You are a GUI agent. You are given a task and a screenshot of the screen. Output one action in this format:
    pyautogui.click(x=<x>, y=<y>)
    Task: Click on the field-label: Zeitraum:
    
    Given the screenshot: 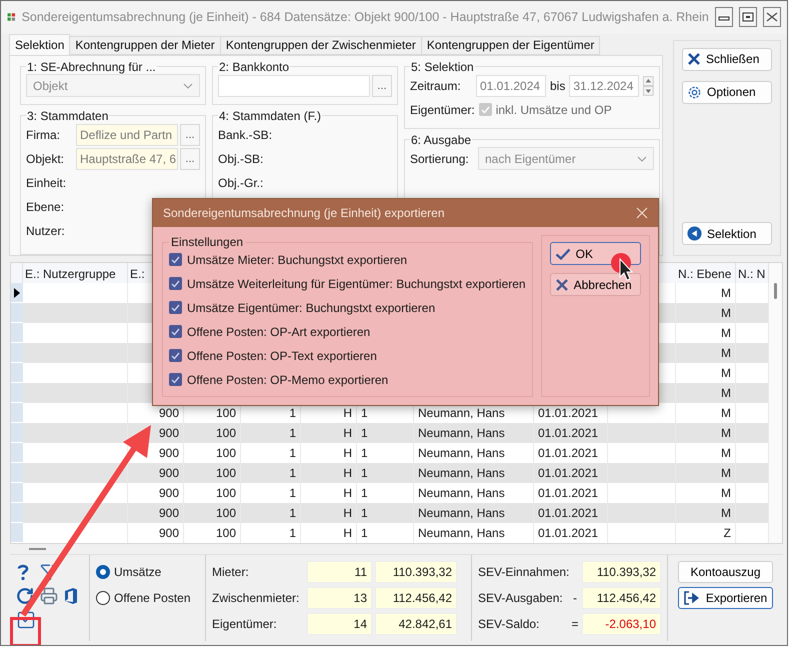 What is the action you would take?
    pyautogui.click(x=436, y=85)
    